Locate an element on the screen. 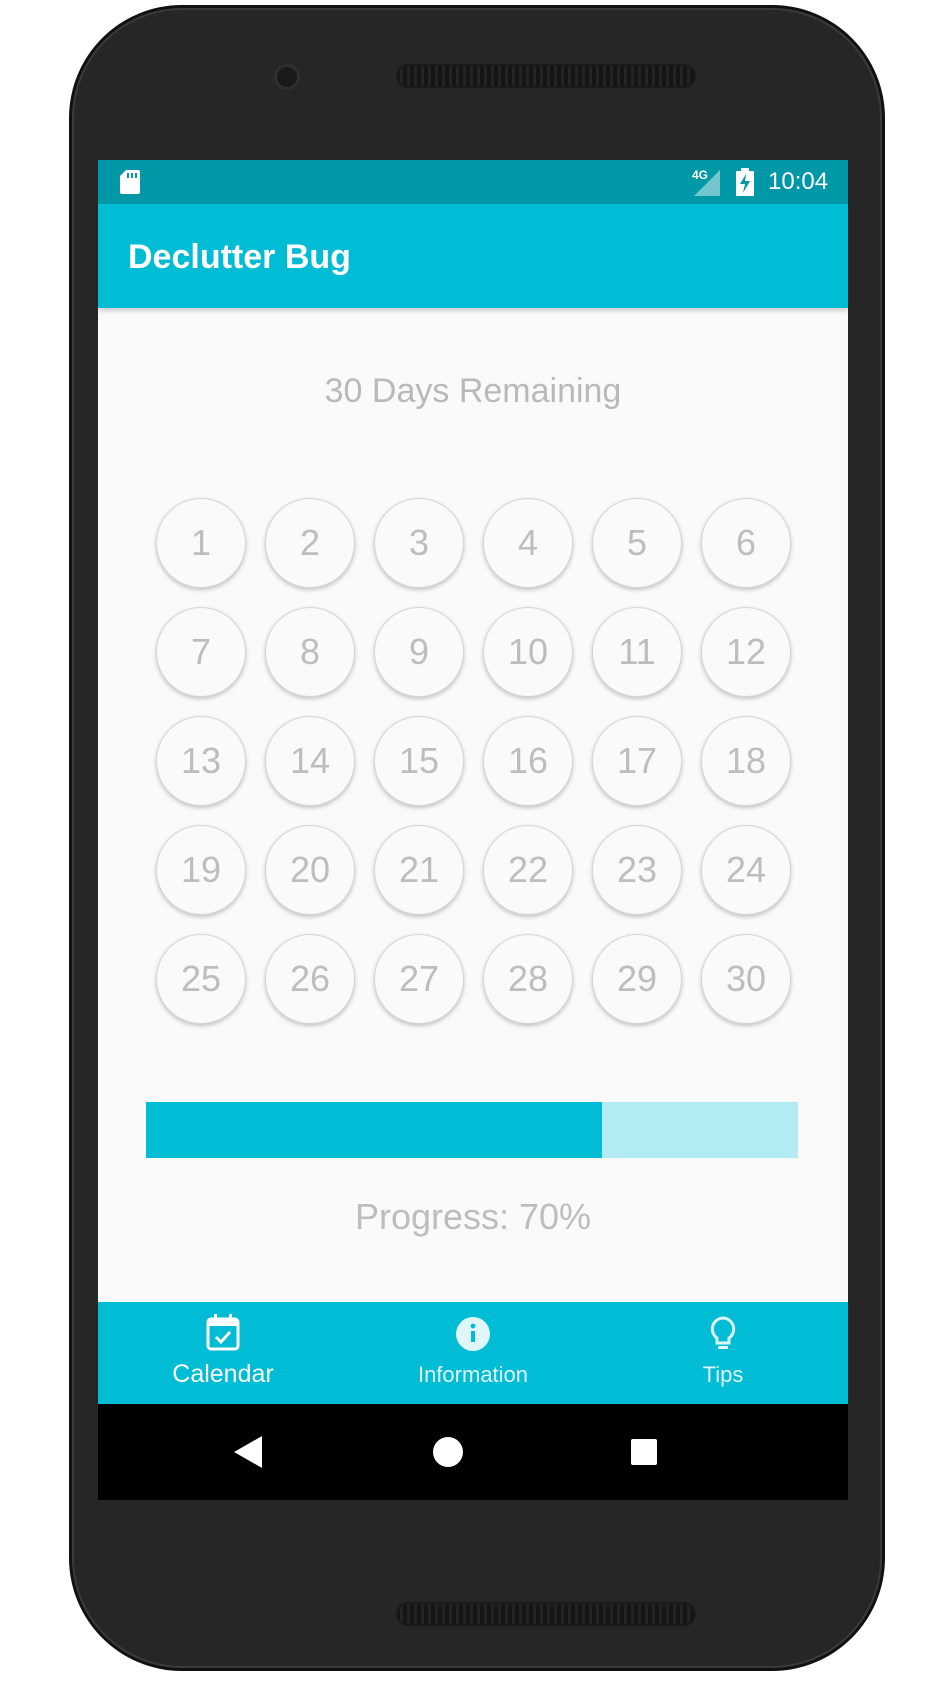 The height and width of the screenshot is (1686, 946). day-circle-1: 1 is located at coordinates (201, 543).